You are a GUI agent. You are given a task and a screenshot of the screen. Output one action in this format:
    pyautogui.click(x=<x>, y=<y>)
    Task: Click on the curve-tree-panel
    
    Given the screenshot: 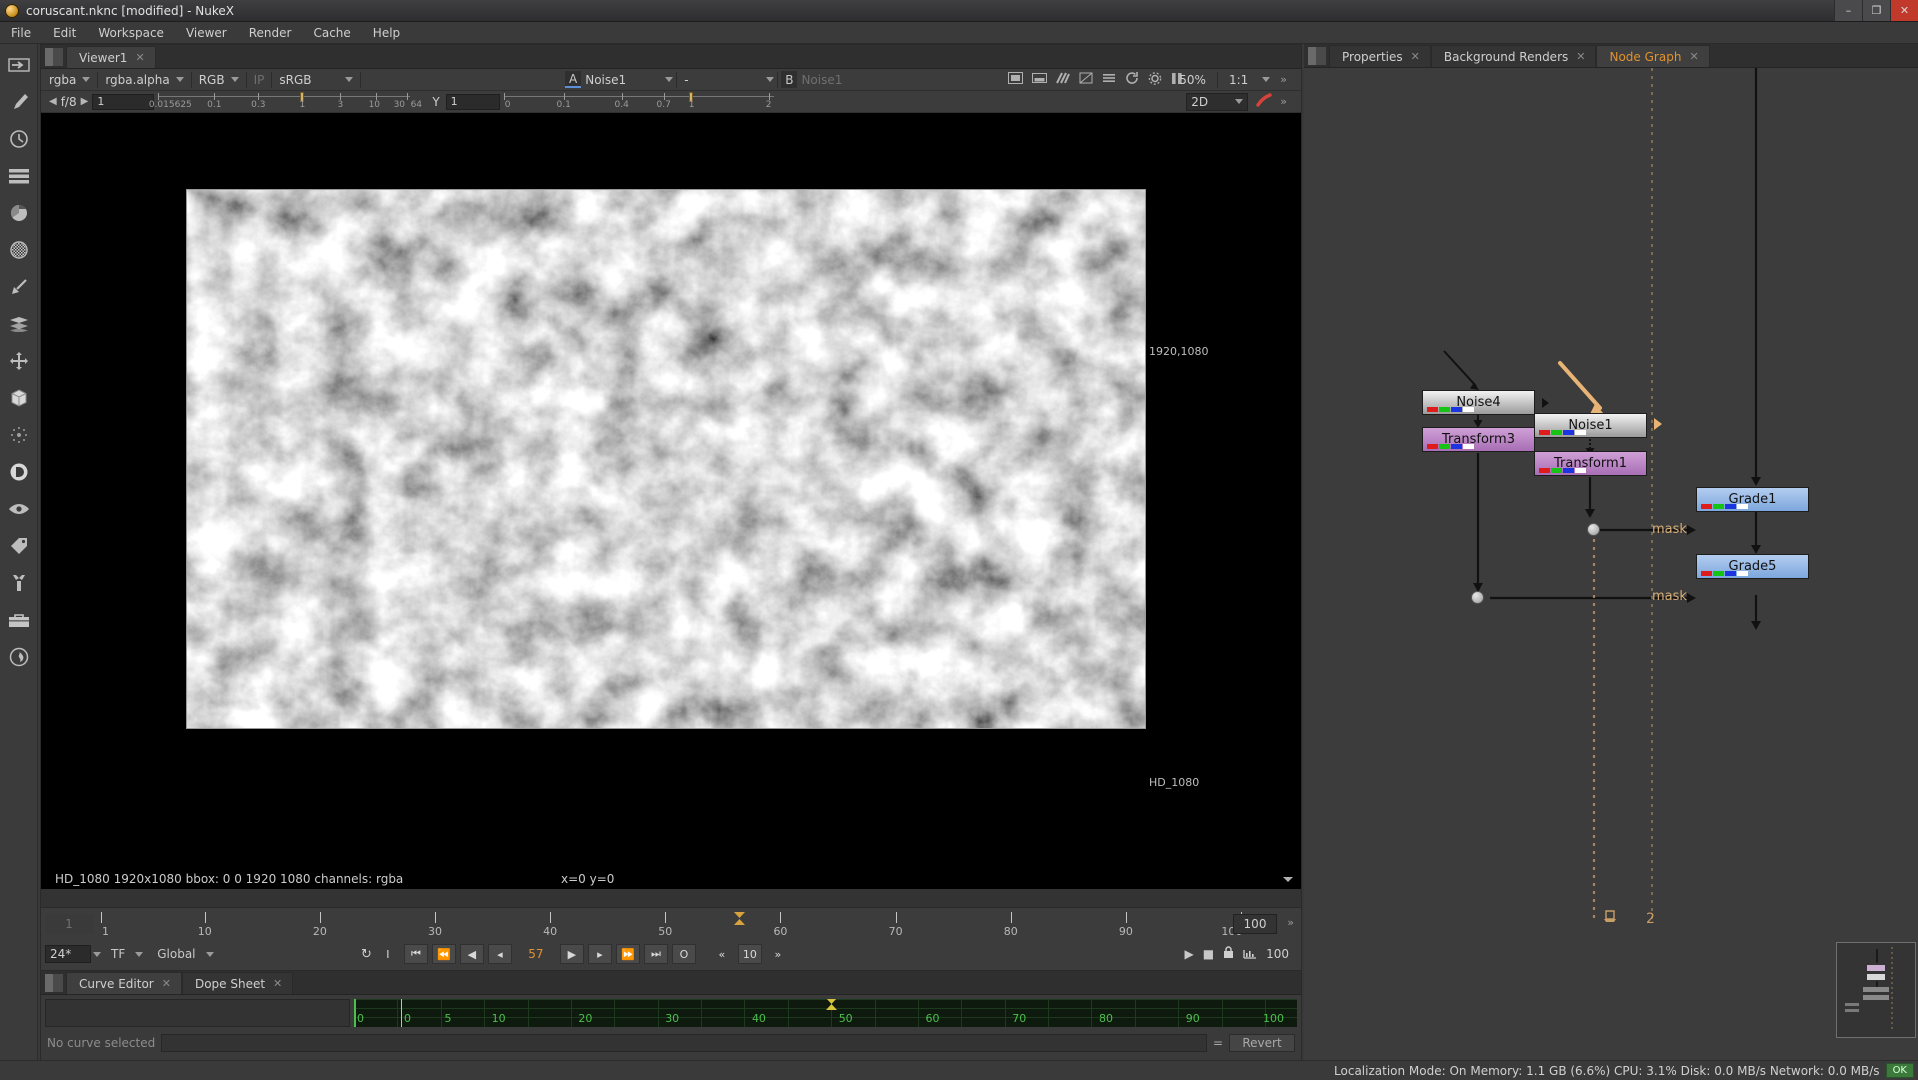 What is the action you would take?
    pyautogui.click(x=197, y=1013)
    